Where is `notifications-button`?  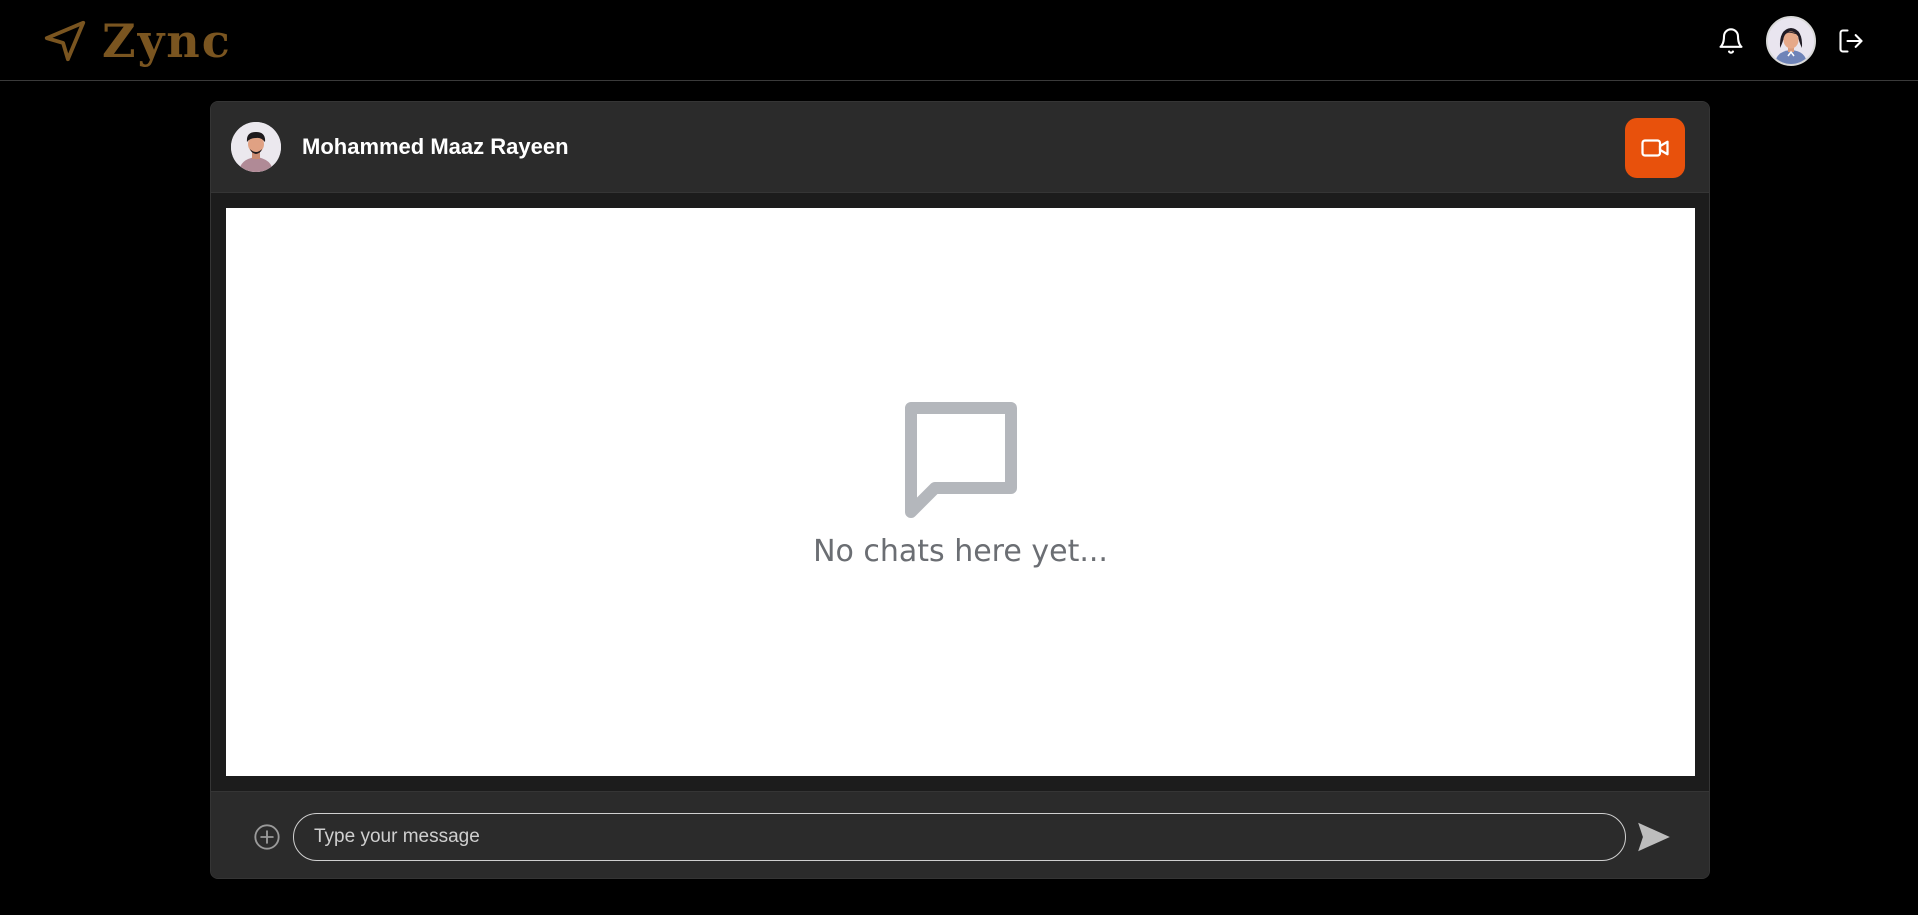 notifications-button is located at coordinates (1731, 41).